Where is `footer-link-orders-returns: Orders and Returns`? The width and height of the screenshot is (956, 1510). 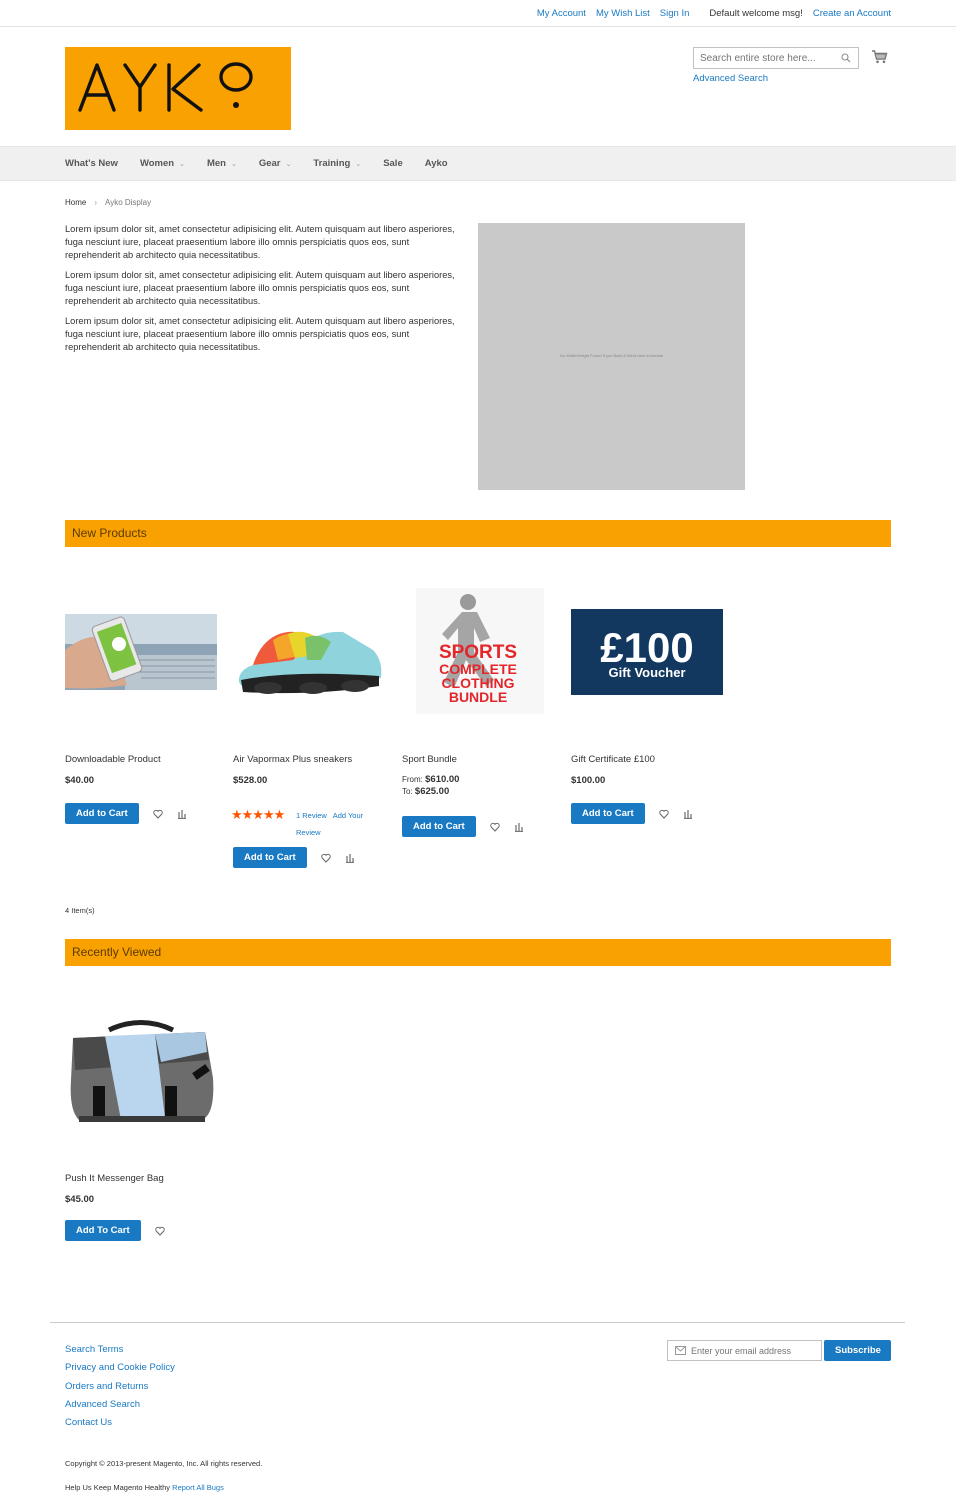 footer-link-orders-returns: Orders and Returns is located at coordinates (120, 1387).